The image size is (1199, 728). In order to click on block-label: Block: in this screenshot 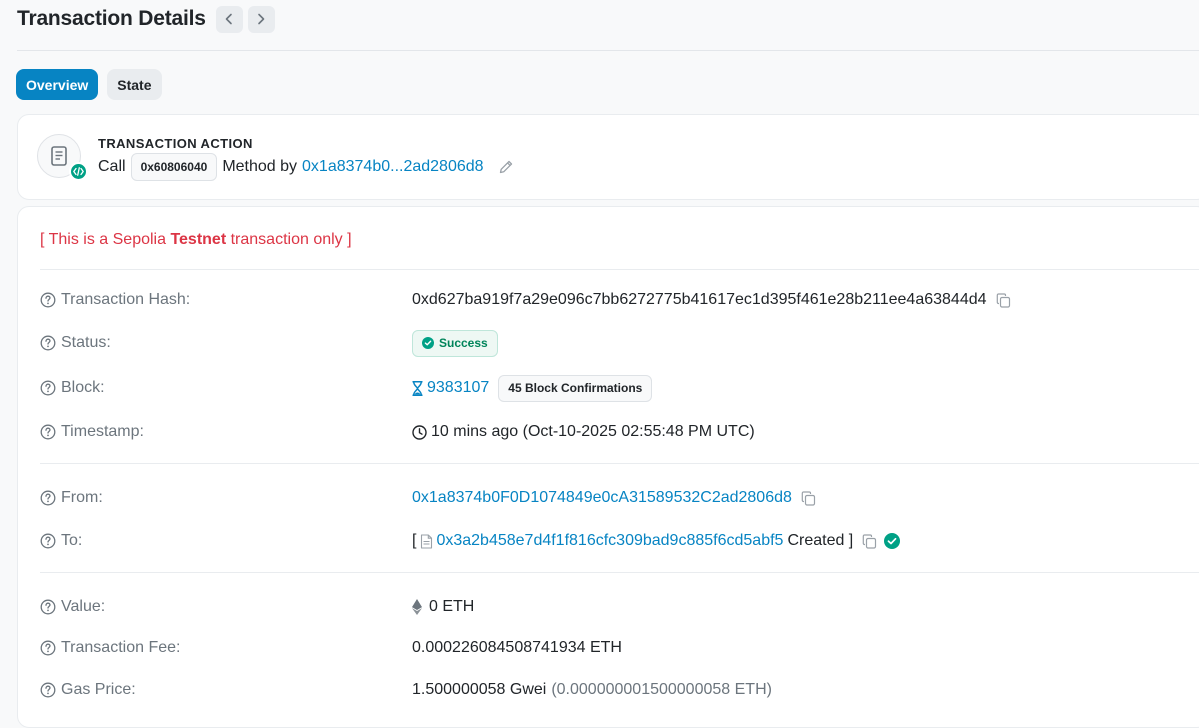, I will do `click(83, 387)`.